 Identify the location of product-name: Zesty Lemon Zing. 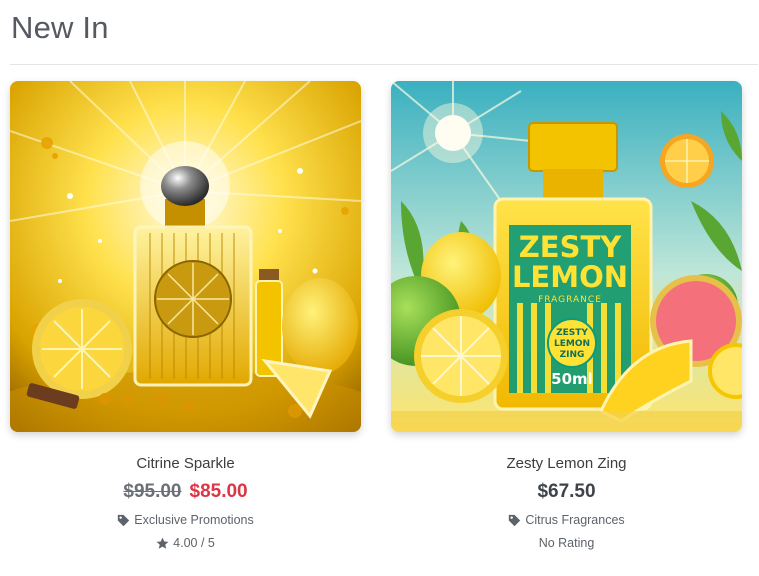
(566, 464).